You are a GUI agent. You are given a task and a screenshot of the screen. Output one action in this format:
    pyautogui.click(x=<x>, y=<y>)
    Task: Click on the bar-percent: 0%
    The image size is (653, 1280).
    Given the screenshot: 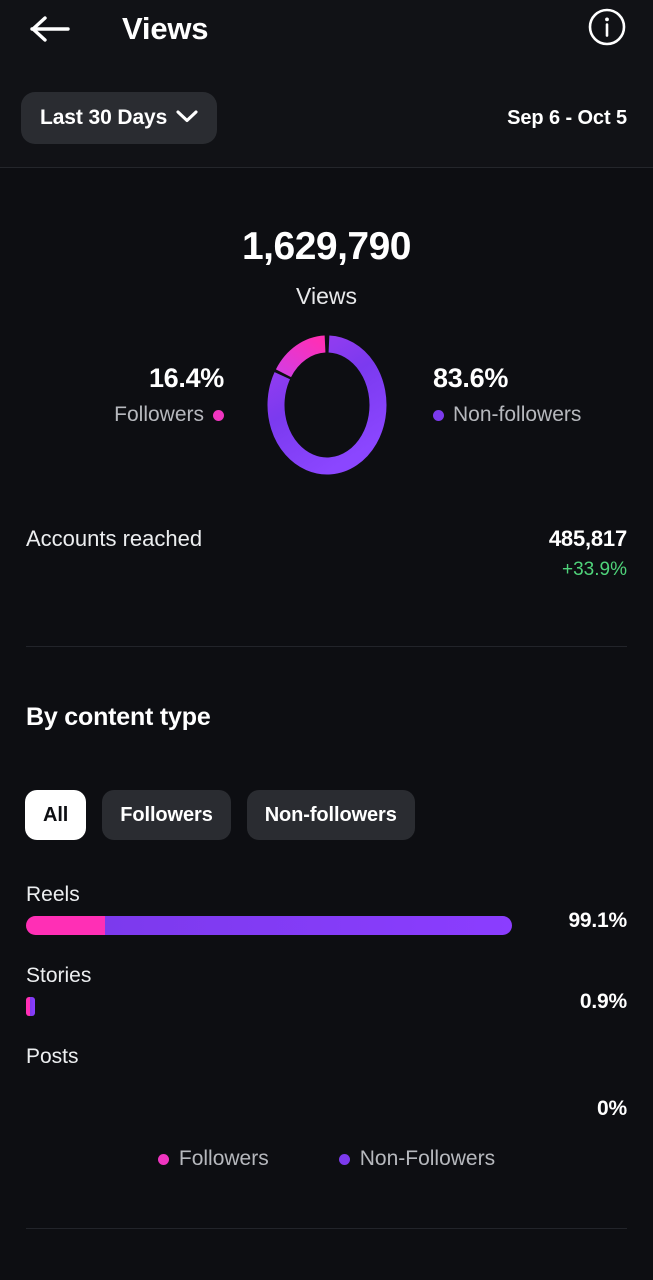 What is the action you would take?
    pyautogui.click(x=612, y=1108)
    